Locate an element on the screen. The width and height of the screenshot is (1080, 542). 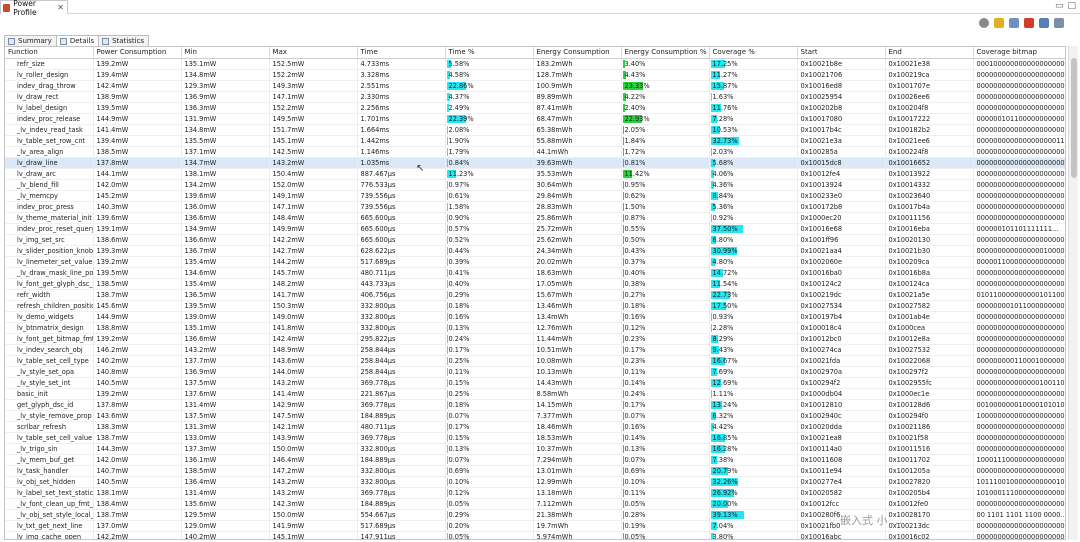
column-header-max: Max is located at coordinates (313, 53).